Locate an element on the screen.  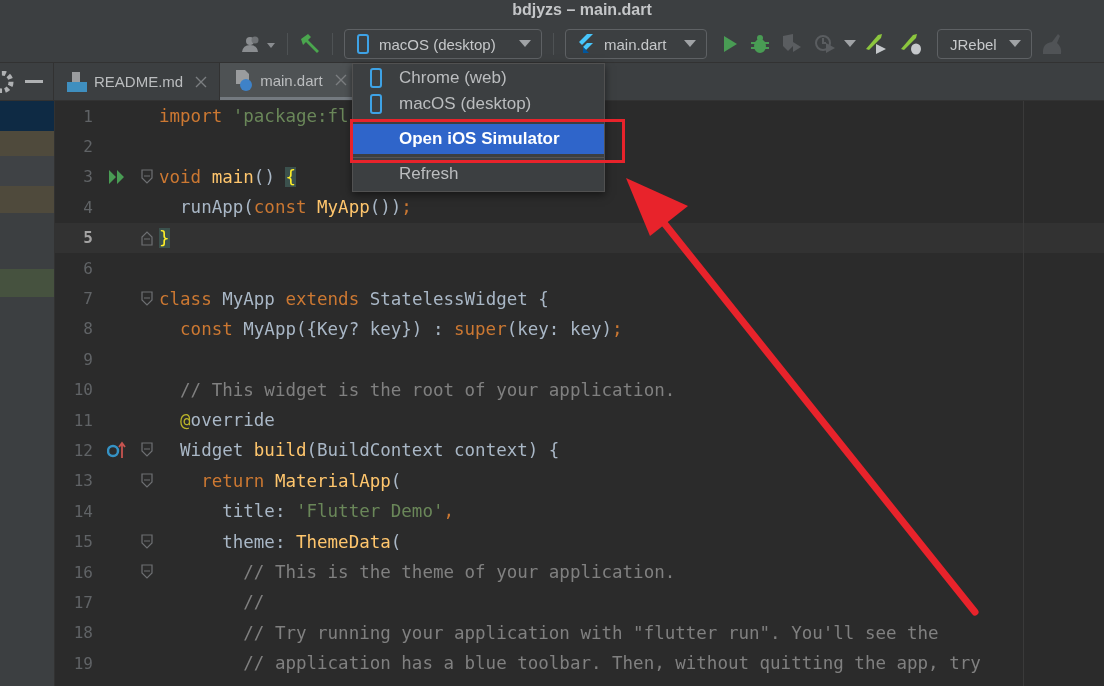
code-line: return MaterialApp( is located at coordinates (301, 480).